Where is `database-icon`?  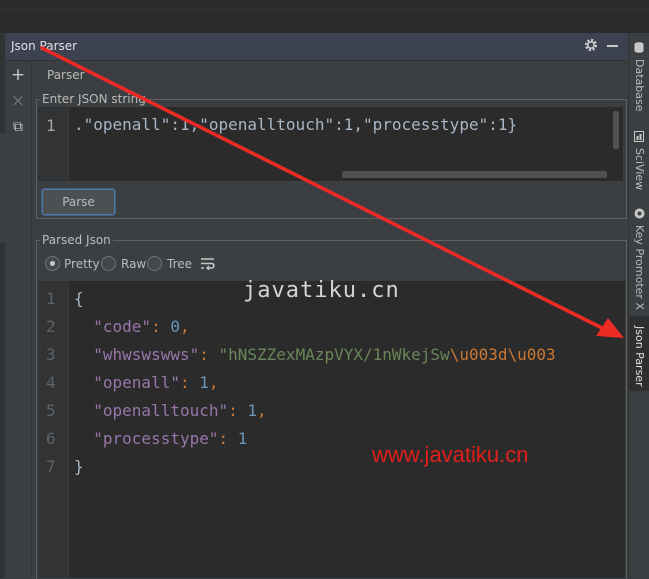 database-icon is located at coordinates (639, 47).